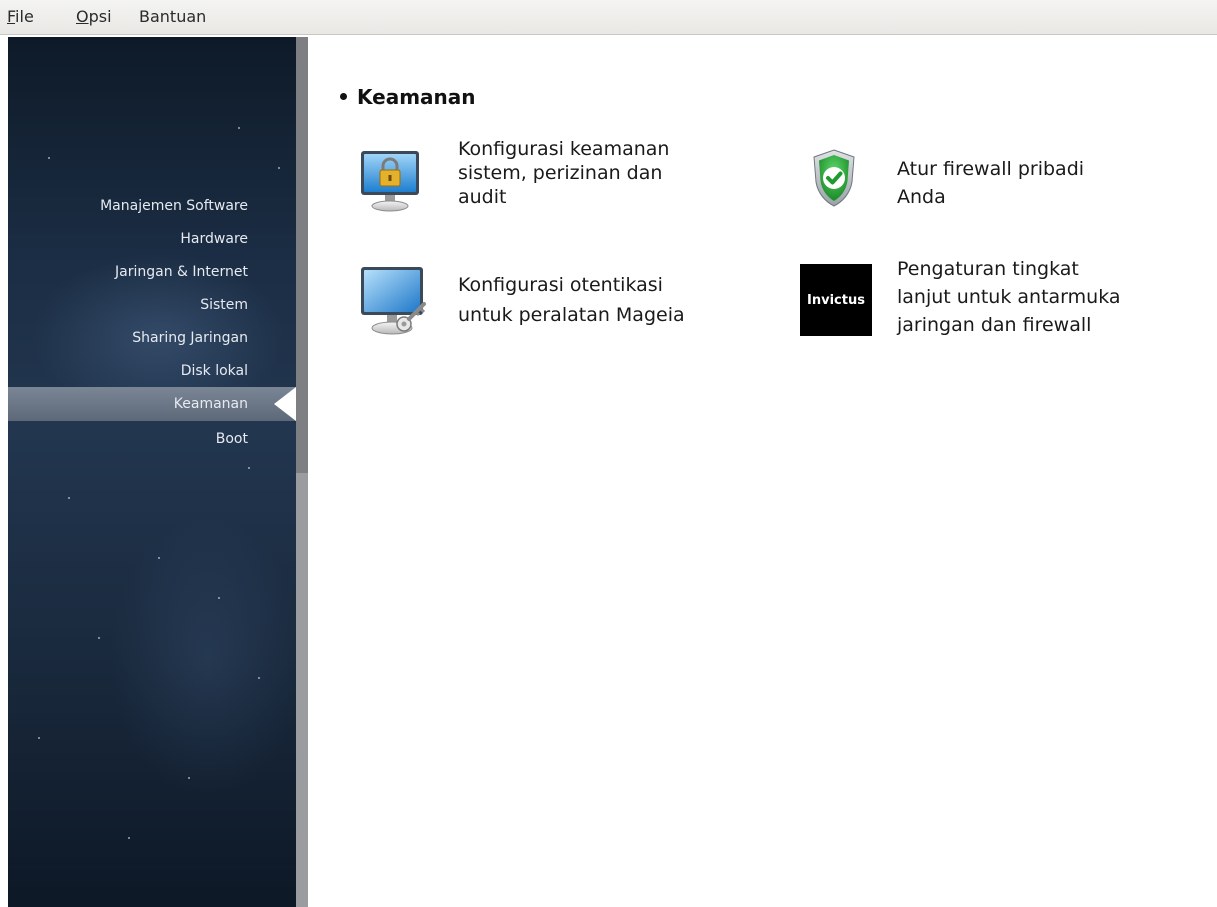 Image resolution: width=1217 pixels, height=907 pixels. What do you see at coordinates (994, 325) in the screenshot?
I see `item-advanced-network-line-3: jaringan dan firewall` at bounding box center [994, 325].